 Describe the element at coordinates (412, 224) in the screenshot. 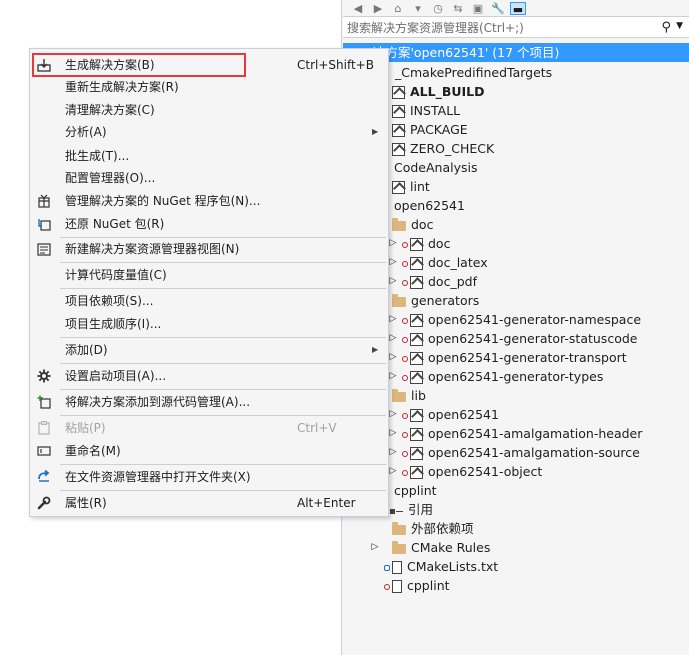

I see `tree-item-doc-folder: doc` at that location.